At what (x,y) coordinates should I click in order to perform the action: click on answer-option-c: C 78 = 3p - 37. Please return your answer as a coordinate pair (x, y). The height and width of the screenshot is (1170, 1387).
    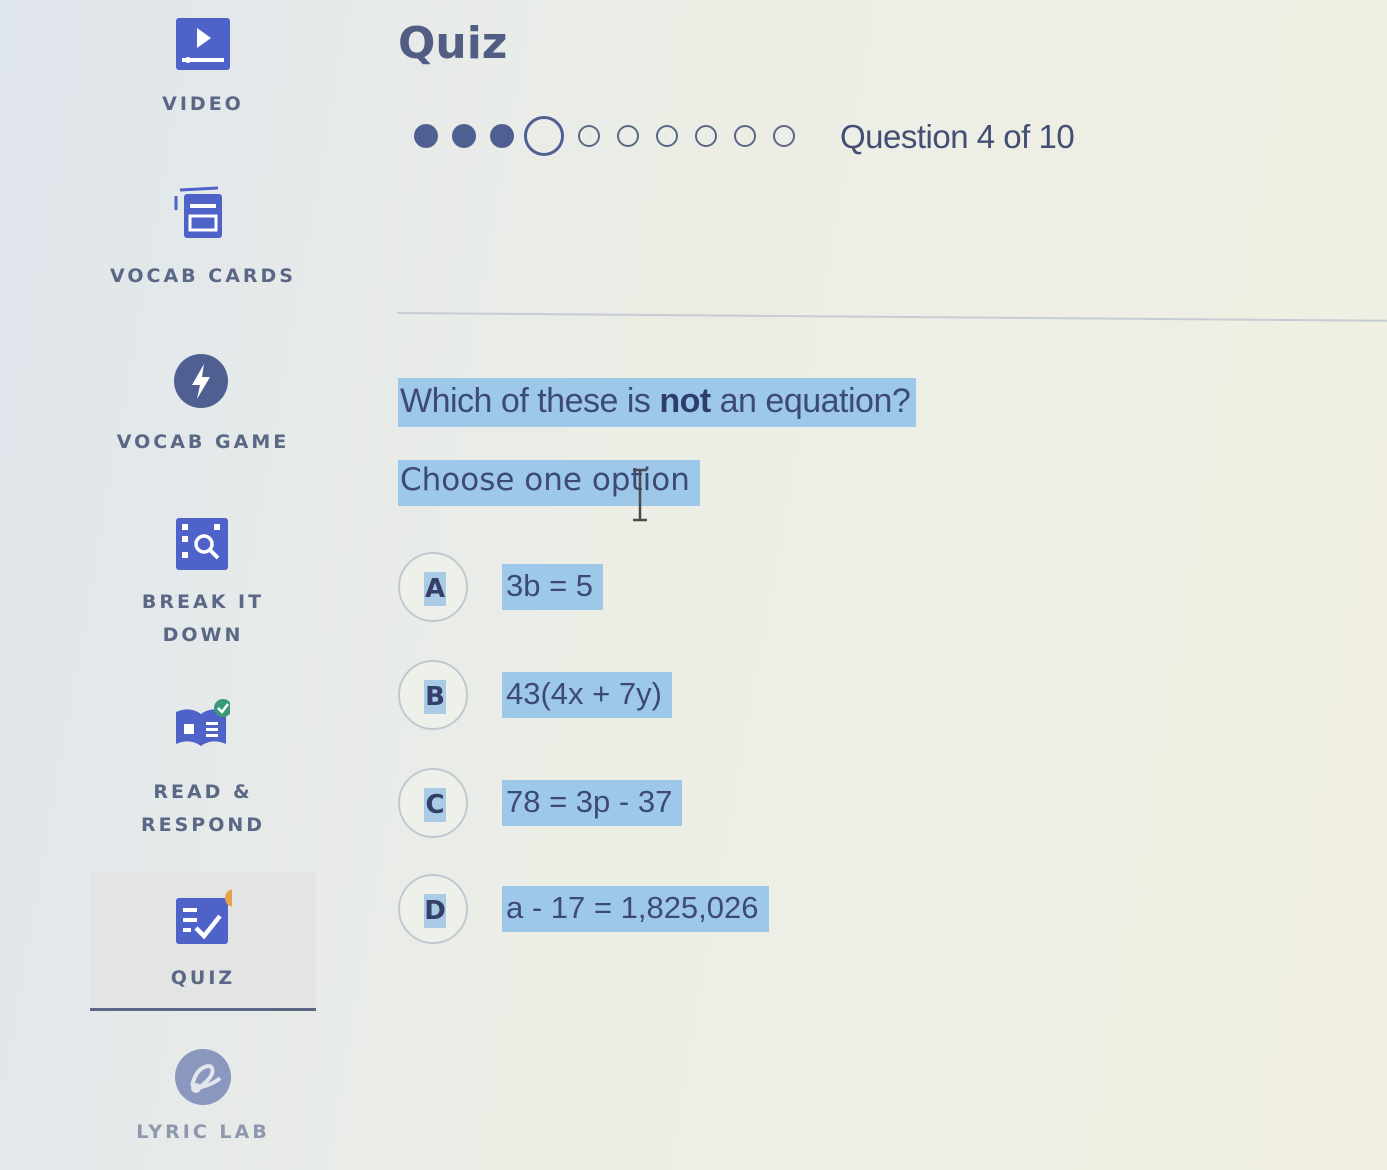
    Looking at the image, I should click on (648, 806).